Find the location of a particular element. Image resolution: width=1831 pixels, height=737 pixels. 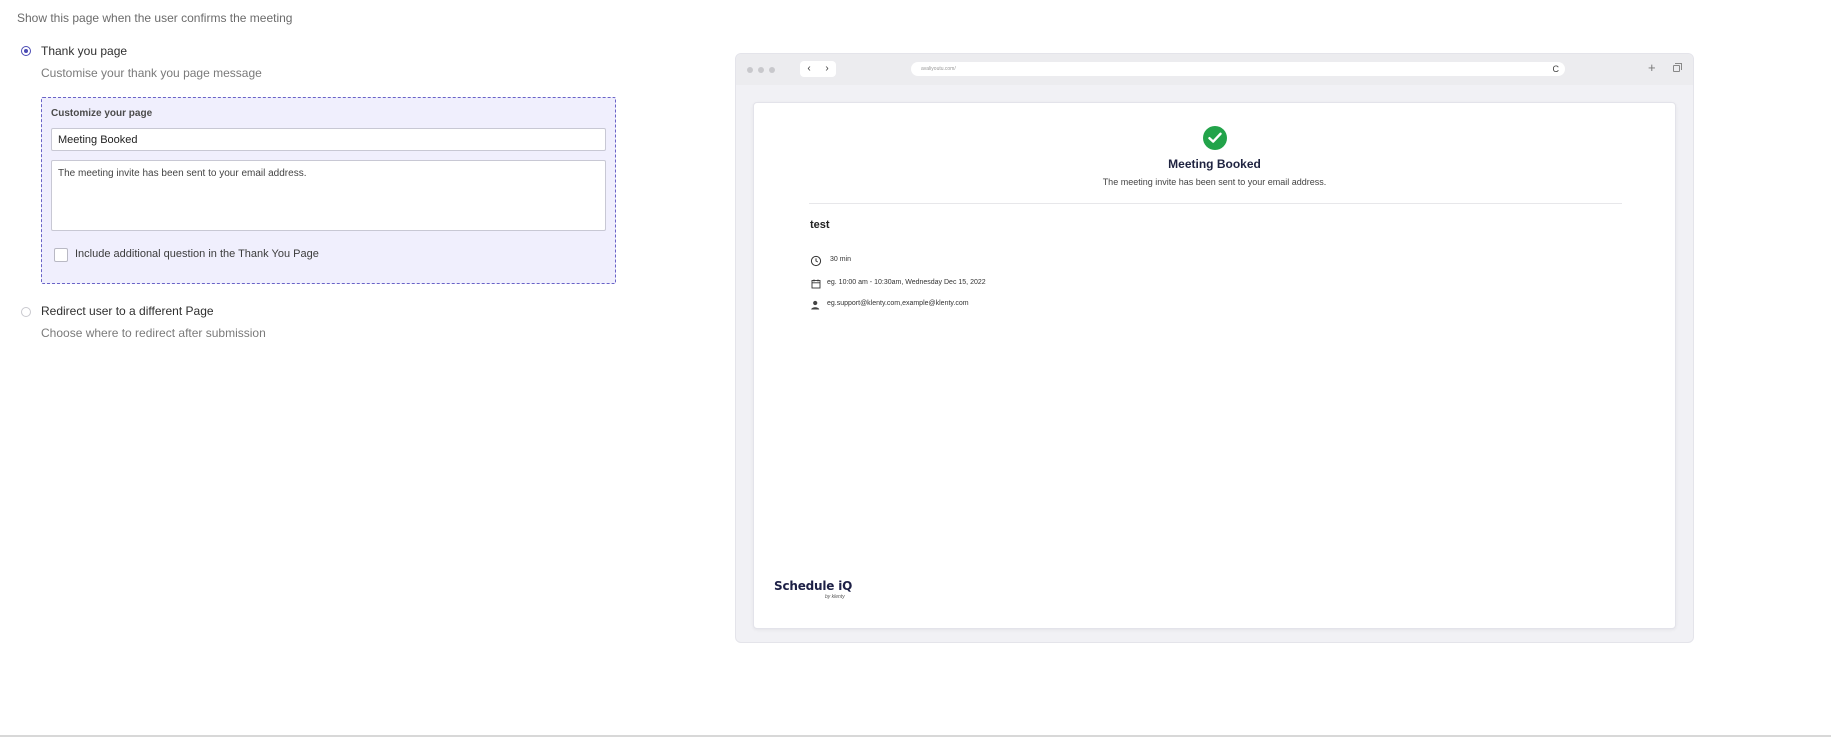

additional-question-checkbox is located at coordinates (61, 255).